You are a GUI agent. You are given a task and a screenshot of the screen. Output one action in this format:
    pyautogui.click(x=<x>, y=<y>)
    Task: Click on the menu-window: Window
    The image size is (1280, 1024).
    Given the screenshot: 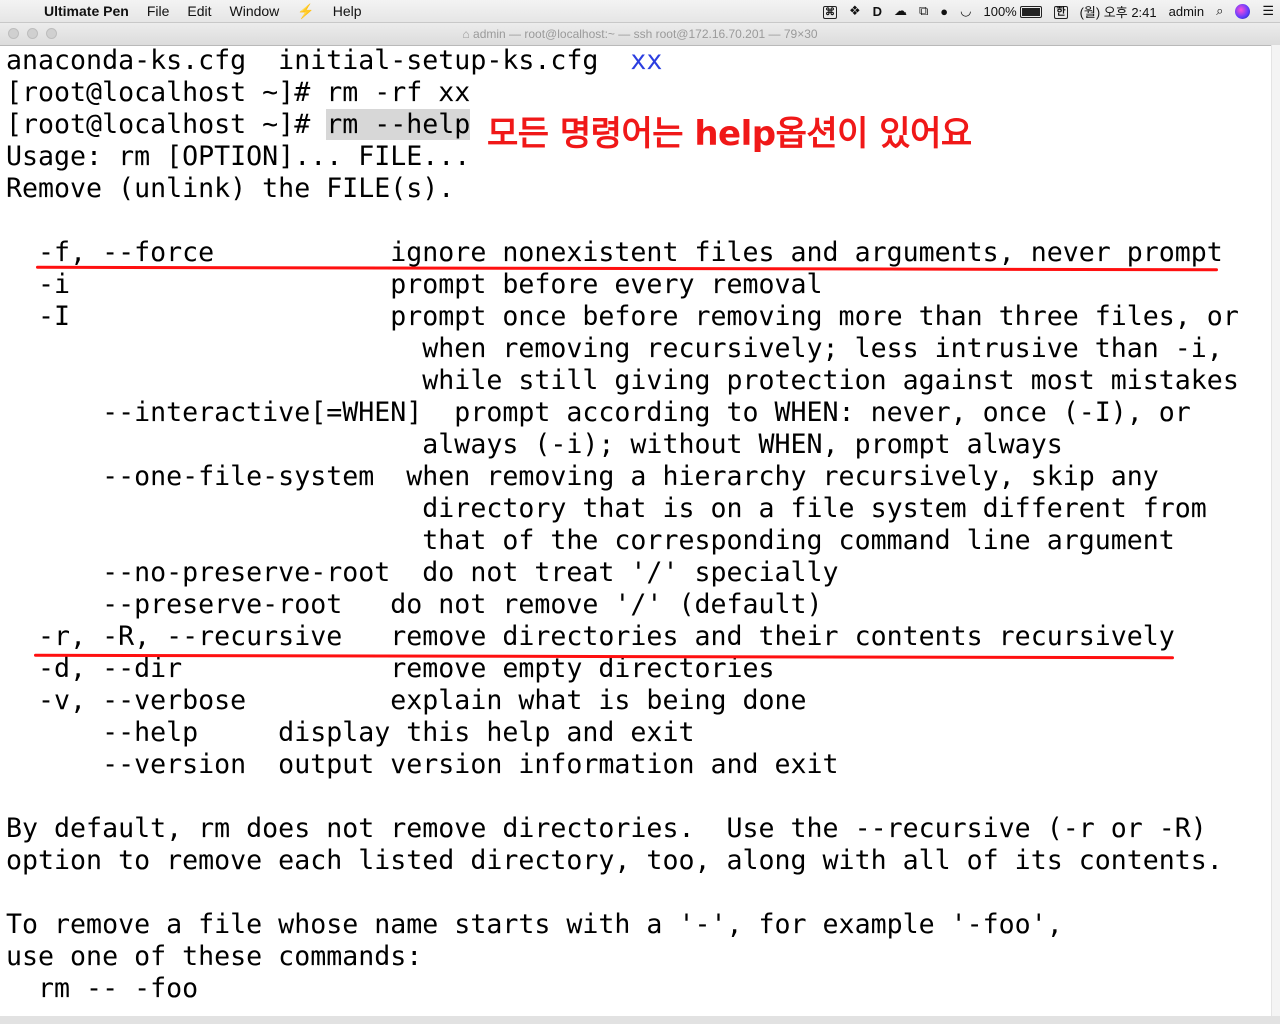 What is the action you would take?
    pyautogui.click(x=255, y=11)
    